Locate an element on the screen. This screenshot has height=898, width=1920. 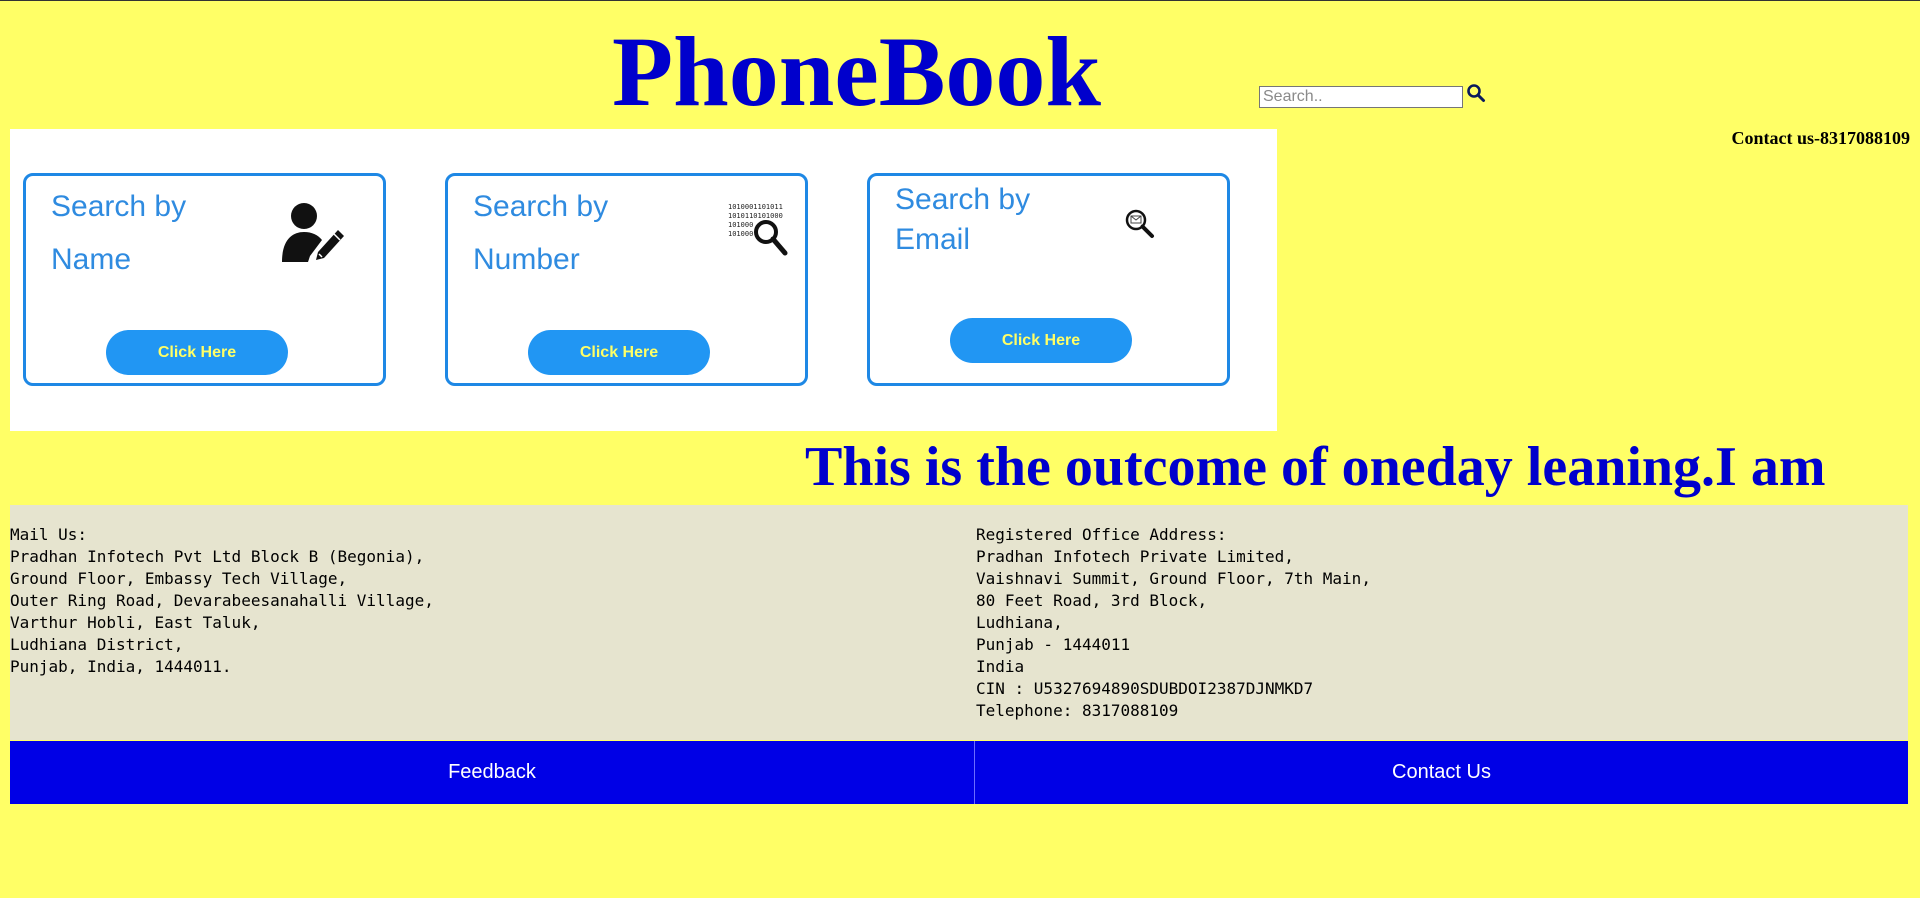
search-by-email-card: Search by Email Click Here is located at coordinates (1048, 279).